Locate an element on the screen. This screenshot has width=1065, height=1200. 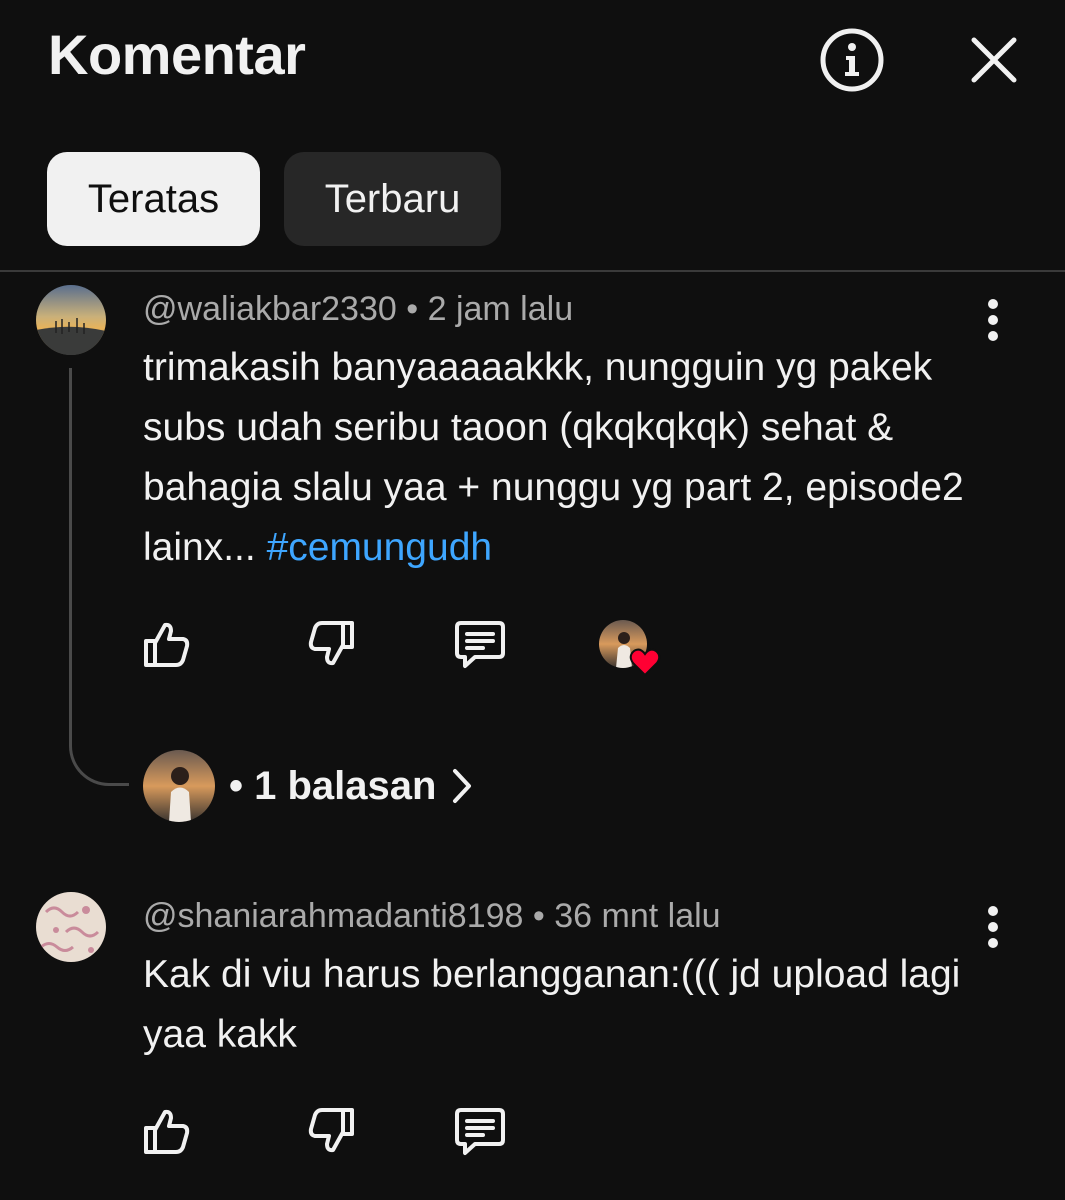
reply-thread-line is located at coordinates (99, 577).